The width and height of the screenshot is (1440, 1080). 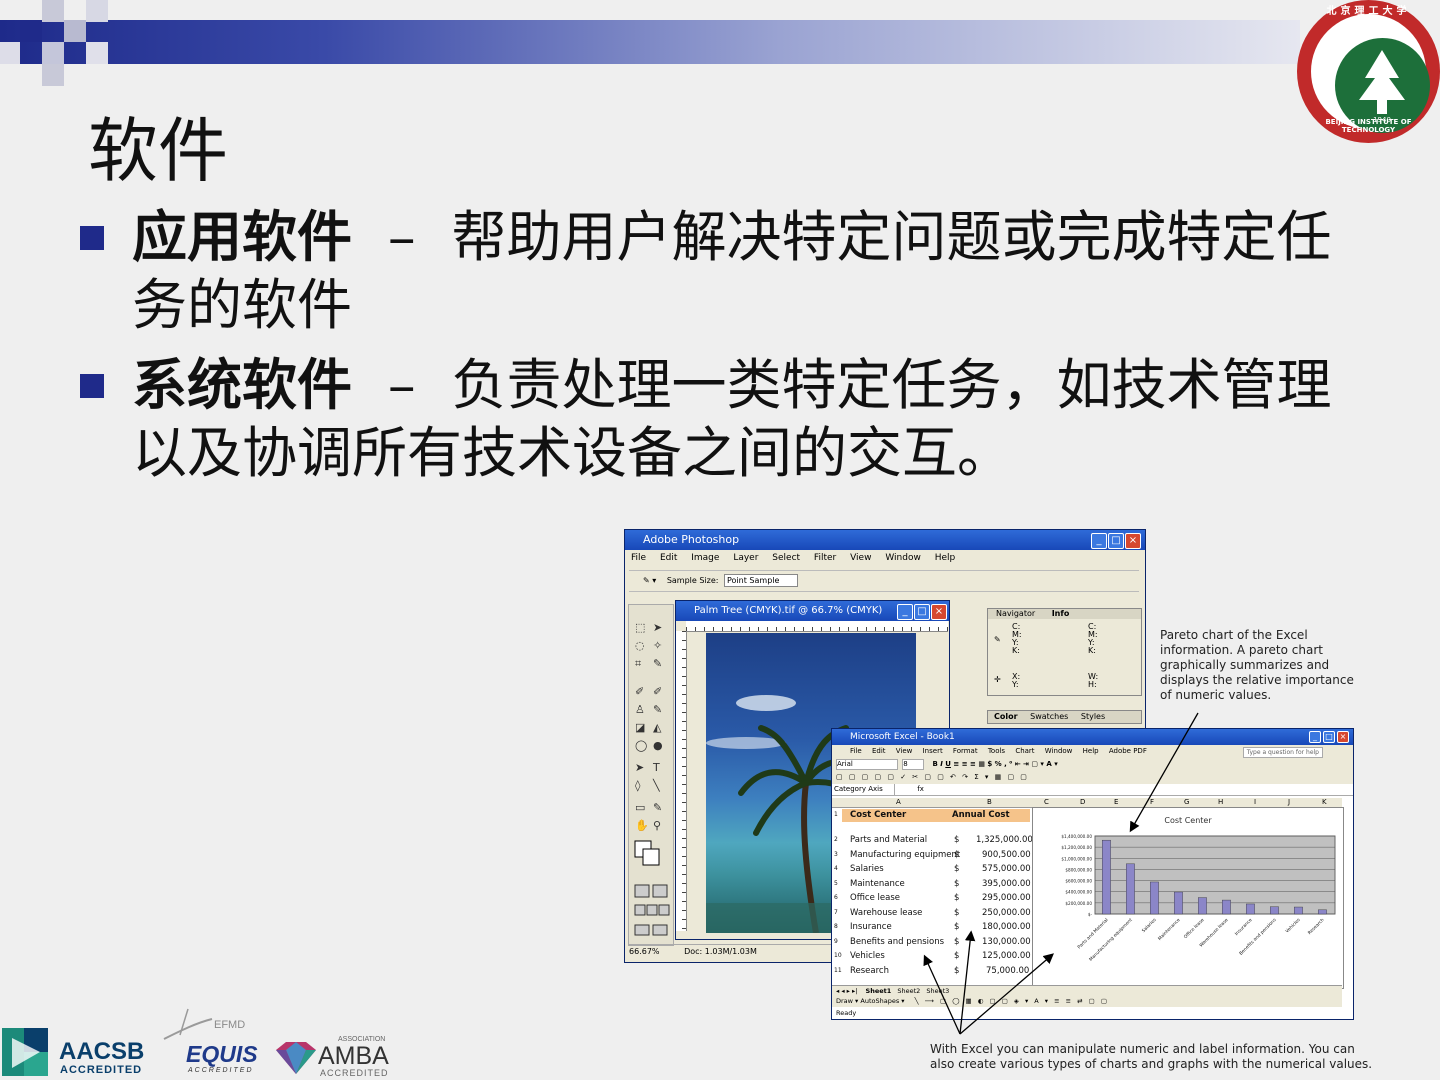 What do you see at coordinates (1059, 751) in the screenshot?
I see `excel-menu-window: Window` at bounding box center [1059, 751].